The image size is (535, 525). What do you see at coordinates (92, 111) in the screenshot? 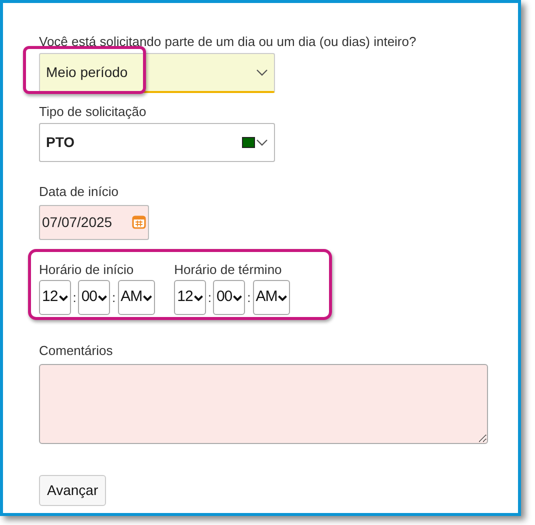
I see `field-label: Tipo de solicitação` at bounding box center [92, 111].